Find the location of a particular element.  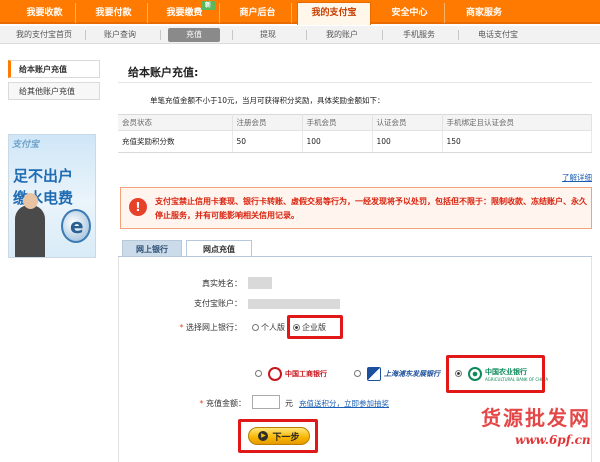

account-value-masked is located at coordinates (294, 304).